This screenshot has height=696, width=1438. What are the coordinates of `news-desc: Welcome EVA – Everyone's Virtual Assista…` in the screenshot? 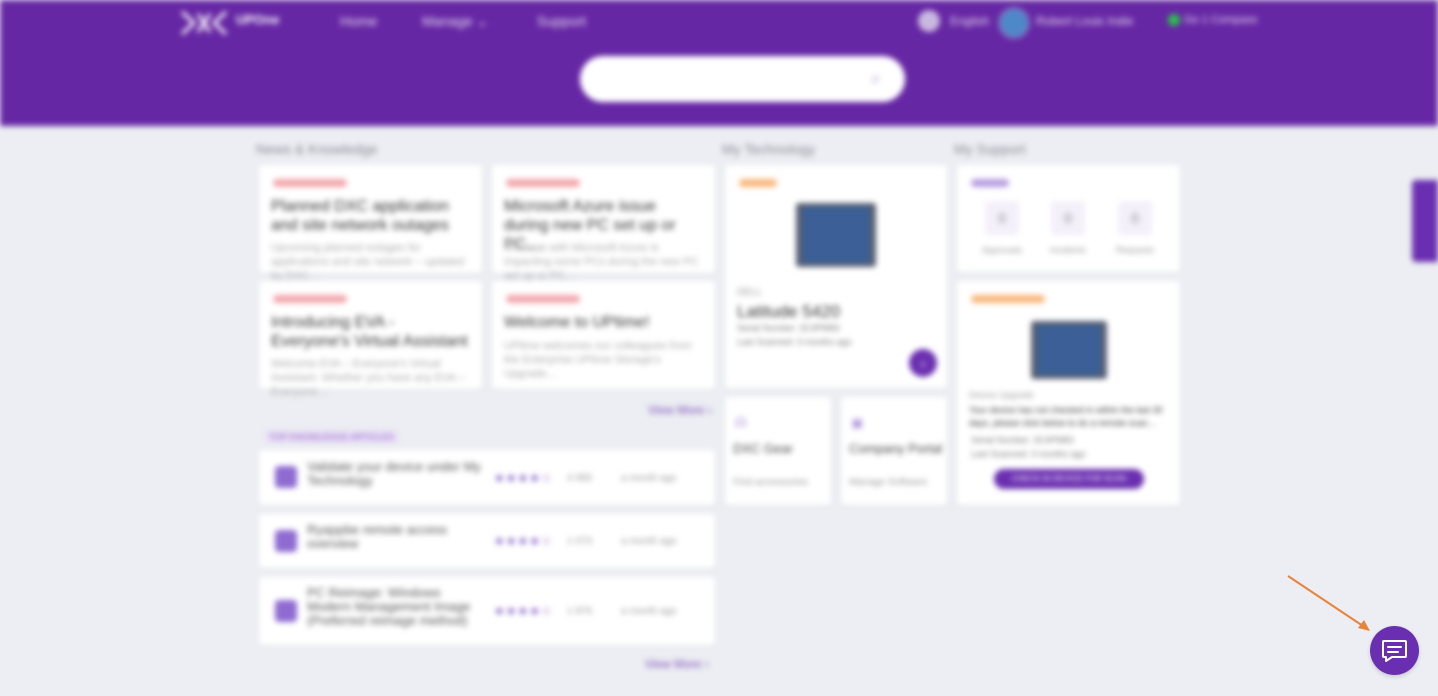 It's located at (368, 378).